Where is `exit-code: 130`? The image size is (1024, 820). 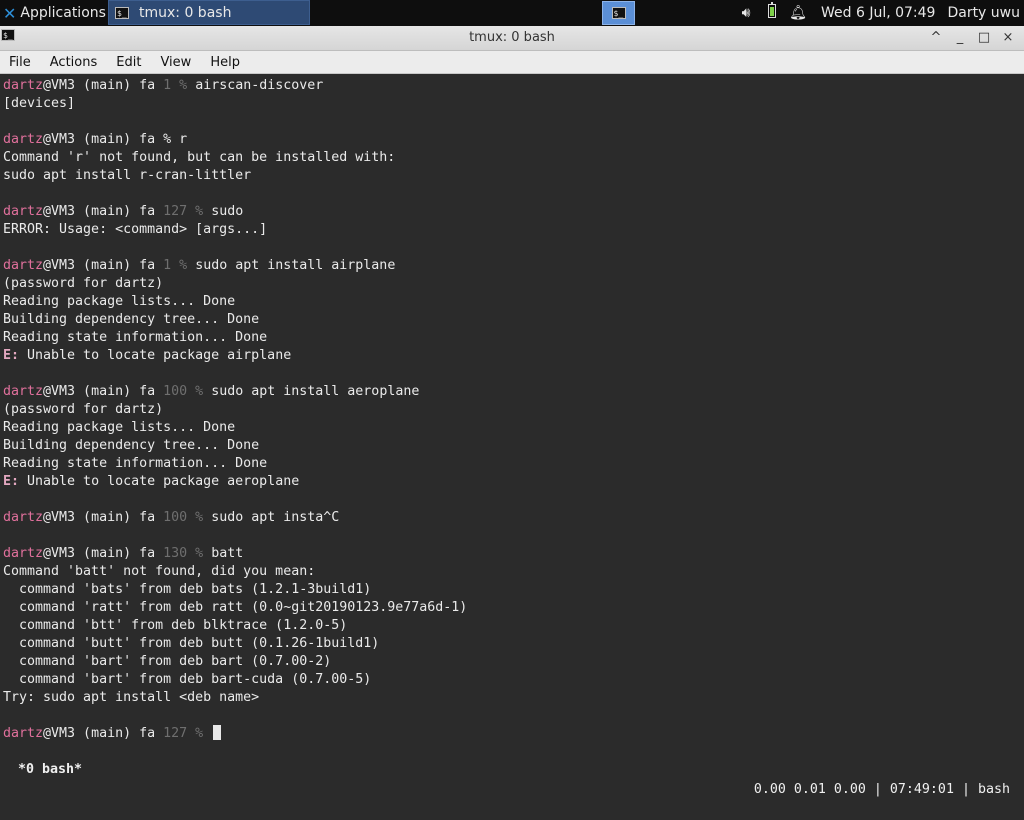 exit-code: 130 is located at coordinates (175, 553).